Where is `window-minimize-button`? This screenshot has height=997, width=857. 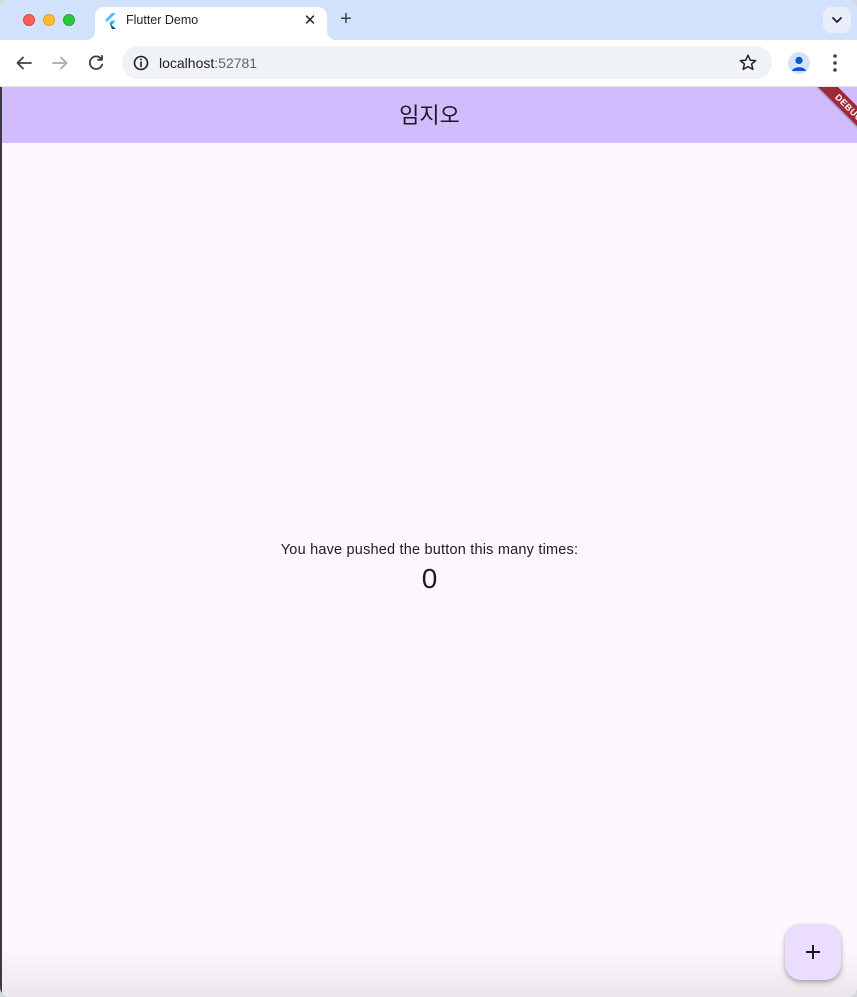
window-minimize-button is located at coordinates (49, 20).